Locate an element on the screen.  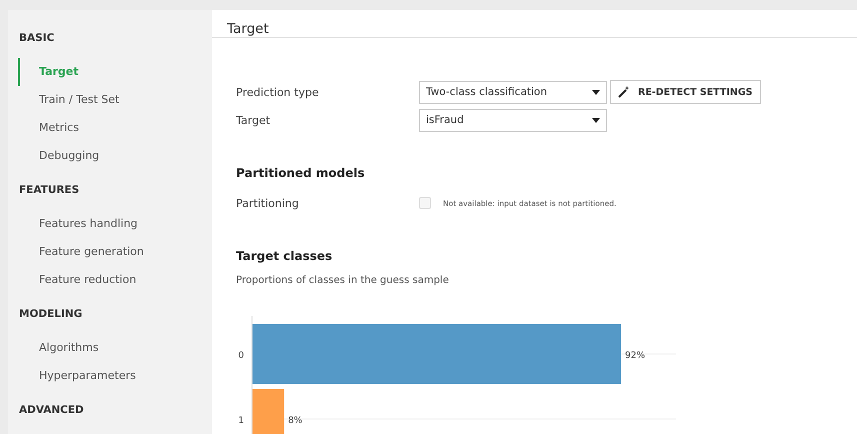
sidebar-item: Debugging is located at coordinates (115, 156).